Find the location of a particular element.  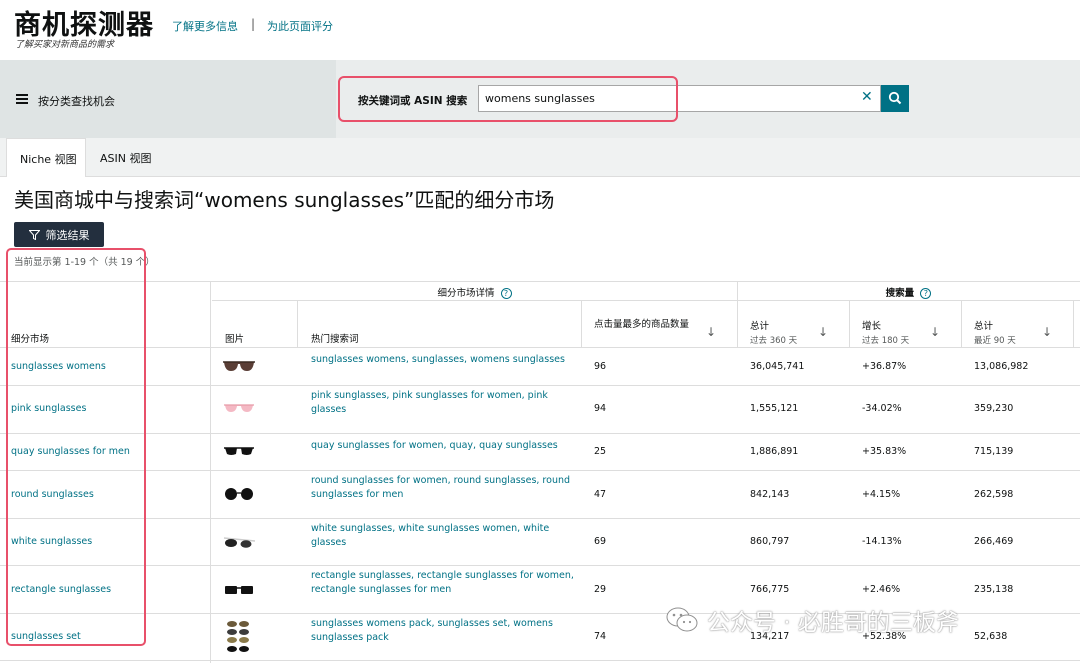

growth-value: +35.83% is located at coordinates (884, 451).